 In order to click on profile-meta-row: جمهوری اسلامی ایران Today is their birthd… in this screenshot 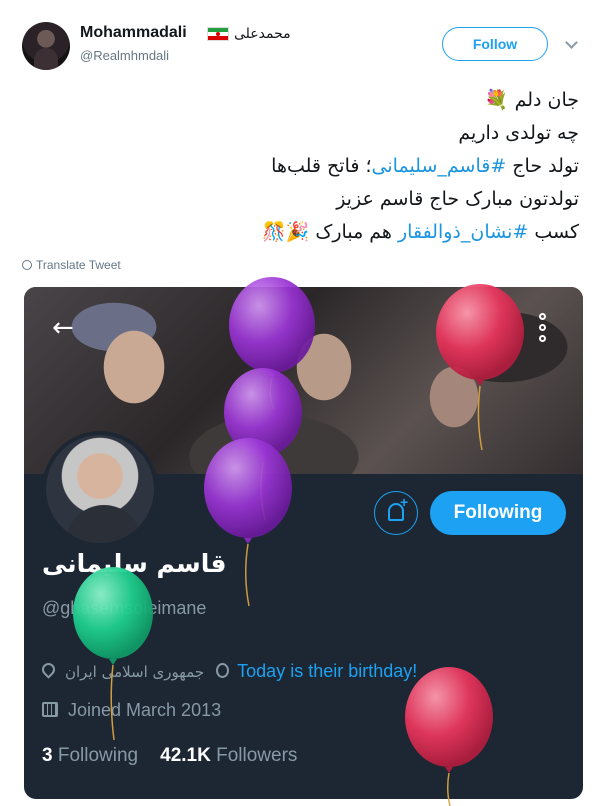, I will do `click(228, 671)`.